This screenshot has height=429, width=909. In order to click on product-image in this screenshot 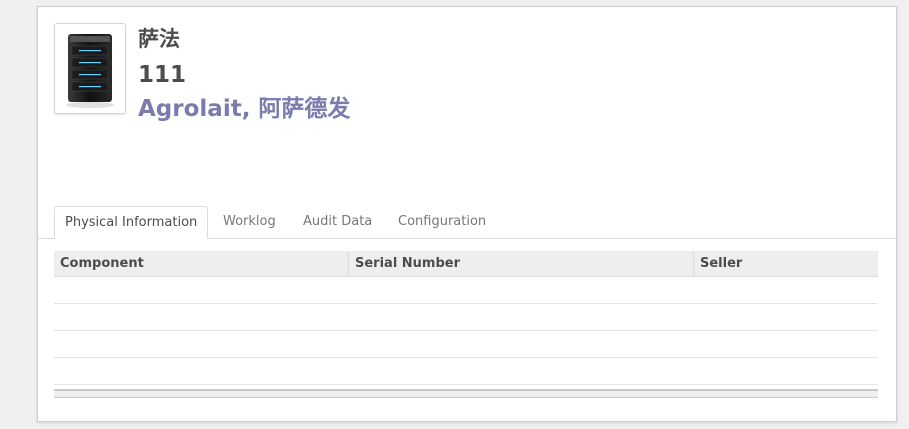, I will do `click(90, 68)`.